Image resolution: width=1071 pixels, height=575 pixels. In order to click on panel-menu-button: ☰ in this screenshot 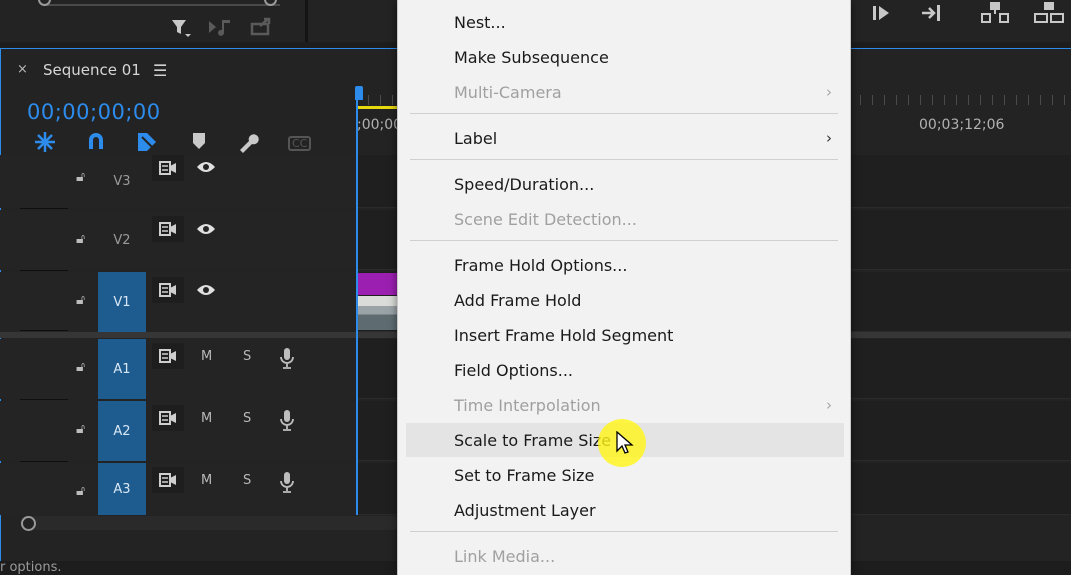, I will do `click(160, 70)`.